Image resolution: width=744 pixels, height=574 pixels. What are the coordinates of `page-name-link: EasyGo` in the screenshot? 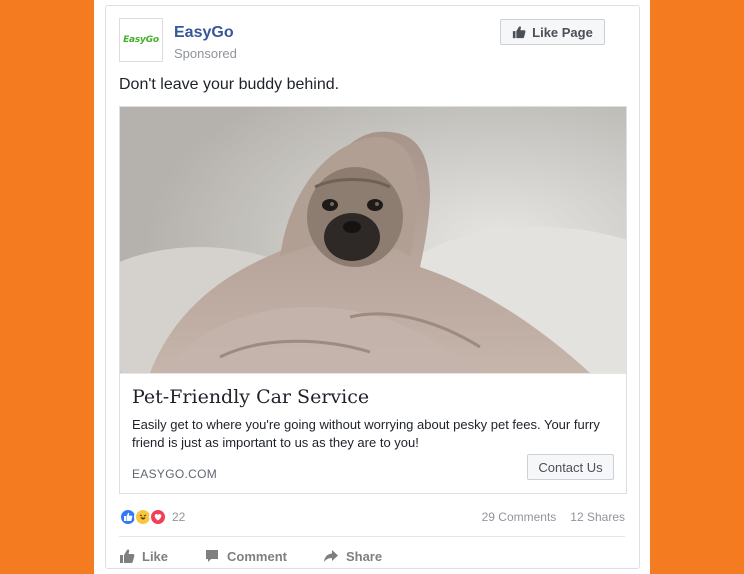 It's located at (204, 33).